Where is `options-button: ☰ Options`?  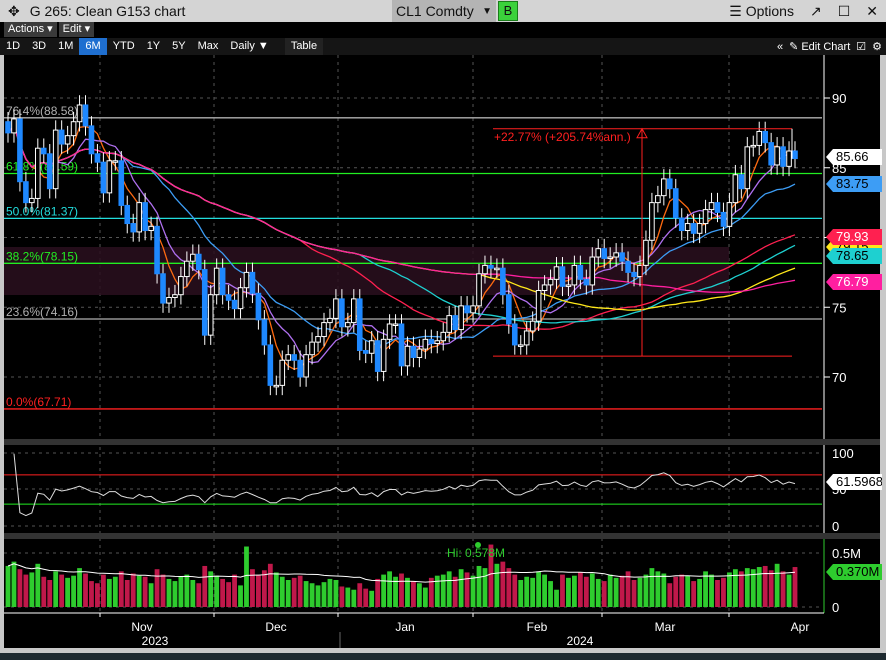 options-button: ☰ Options is located at coordinates (761, 11).